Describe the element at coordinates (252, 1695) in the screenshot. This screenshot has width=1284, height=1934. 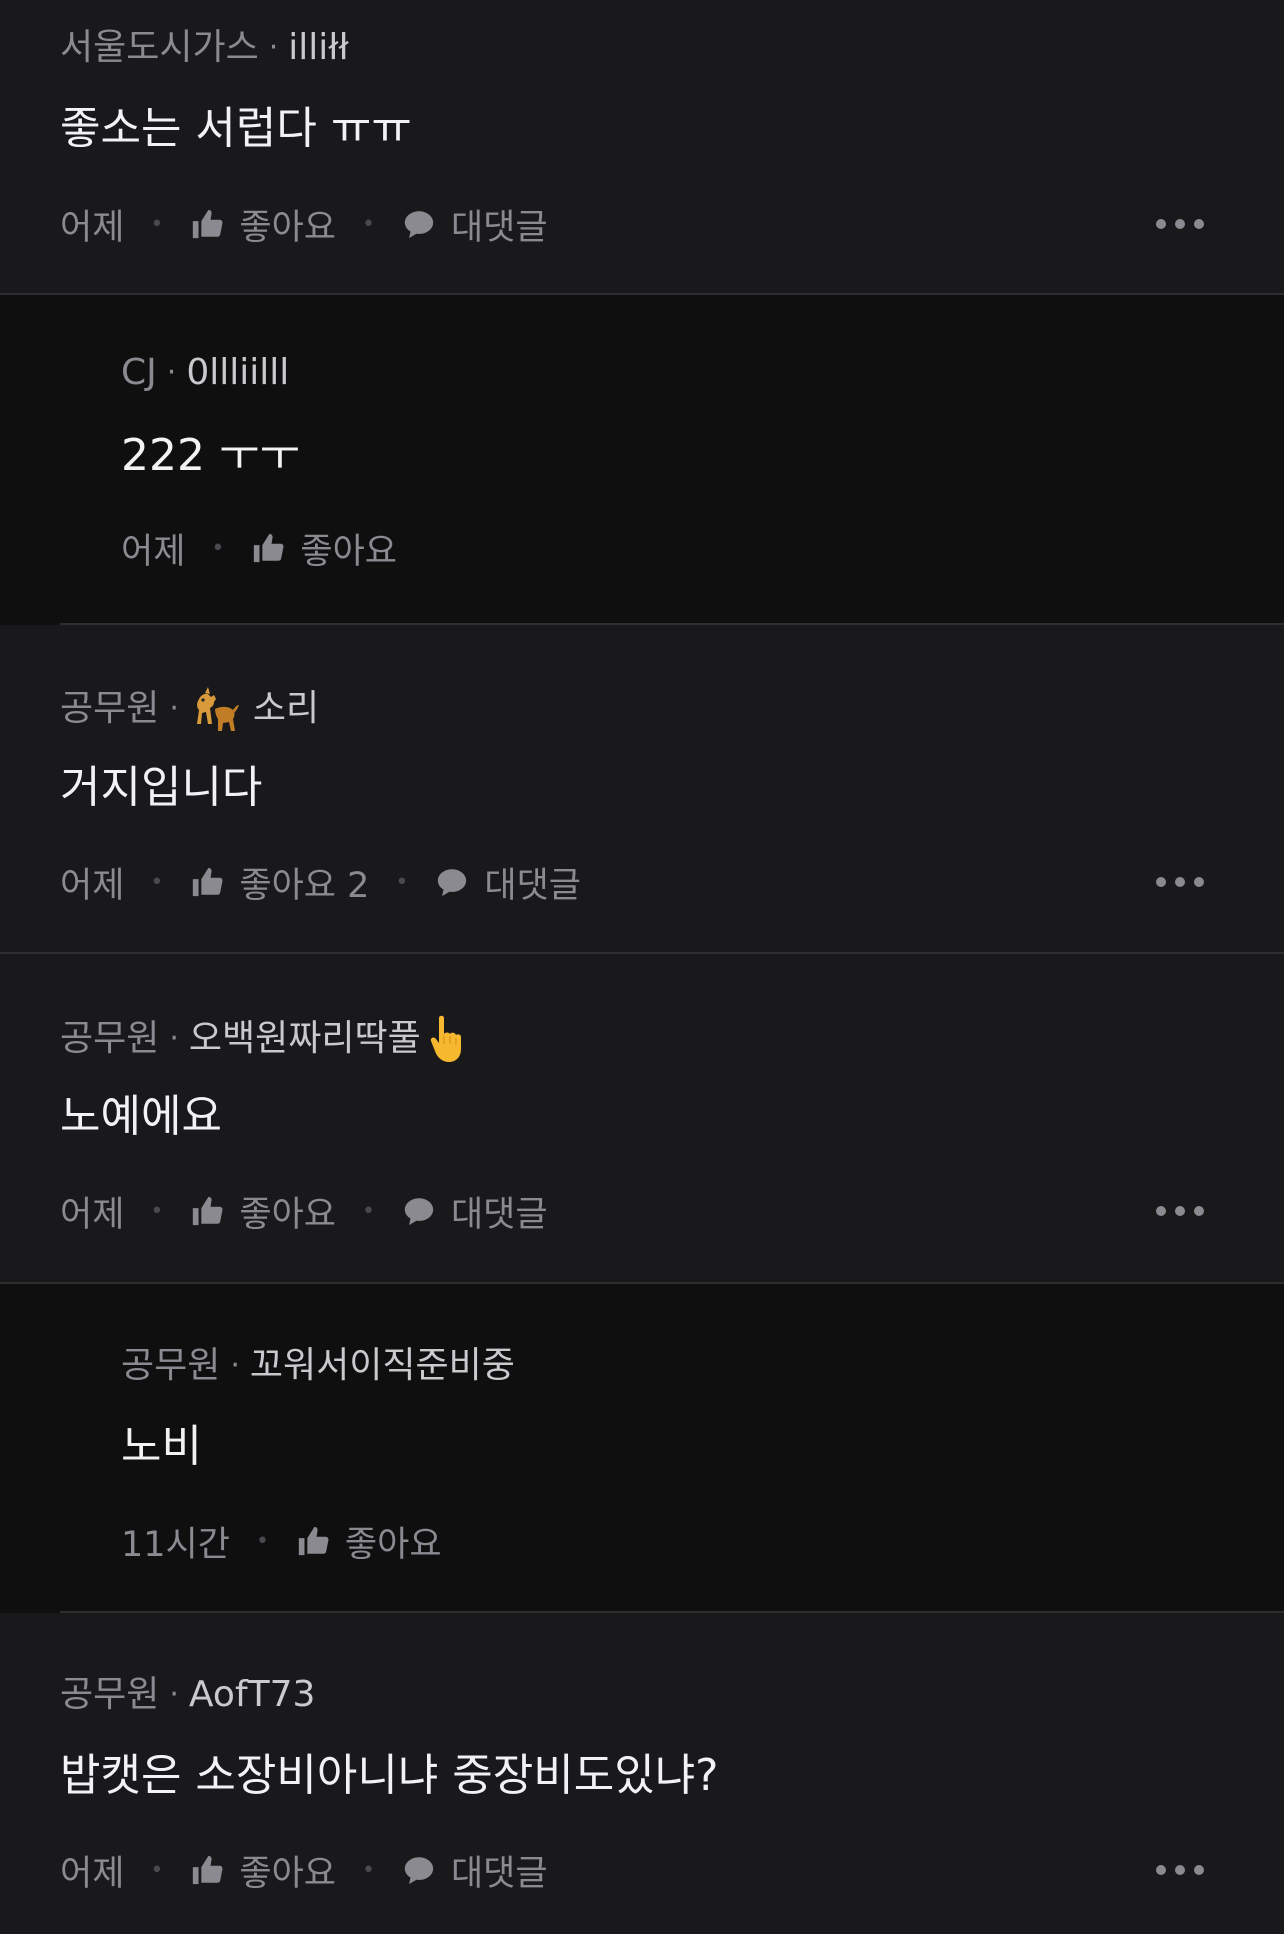
I see `author-nickname: AofT73` at that location.